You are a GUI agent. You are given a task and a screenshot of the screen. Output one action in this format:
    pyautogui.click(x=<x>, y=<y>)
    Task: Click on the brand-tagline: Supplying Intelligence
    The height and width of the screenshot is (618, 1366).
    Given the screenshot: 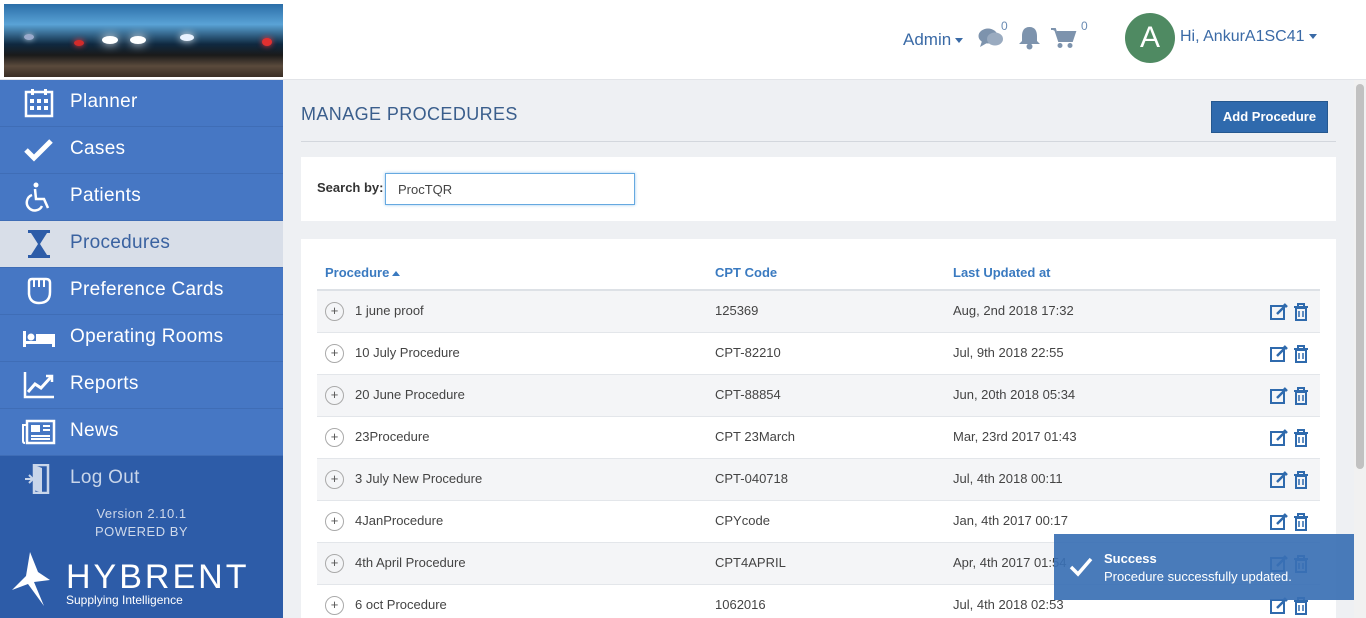 What is the action you would take?
    pyautogui.click(x=124, y=600)
    